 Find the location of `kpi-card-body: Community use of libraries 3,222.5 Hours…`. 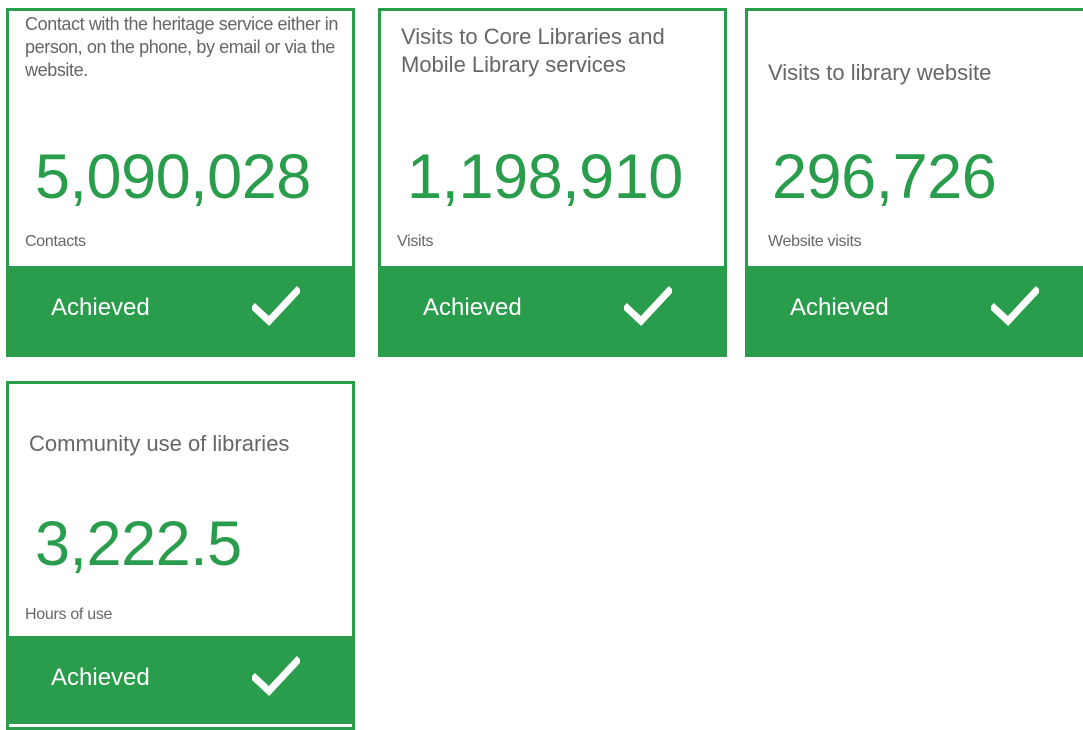

kpi-card-body: Community use of libraries 3,222.5 Hours… is located at coordinates (180, 513).